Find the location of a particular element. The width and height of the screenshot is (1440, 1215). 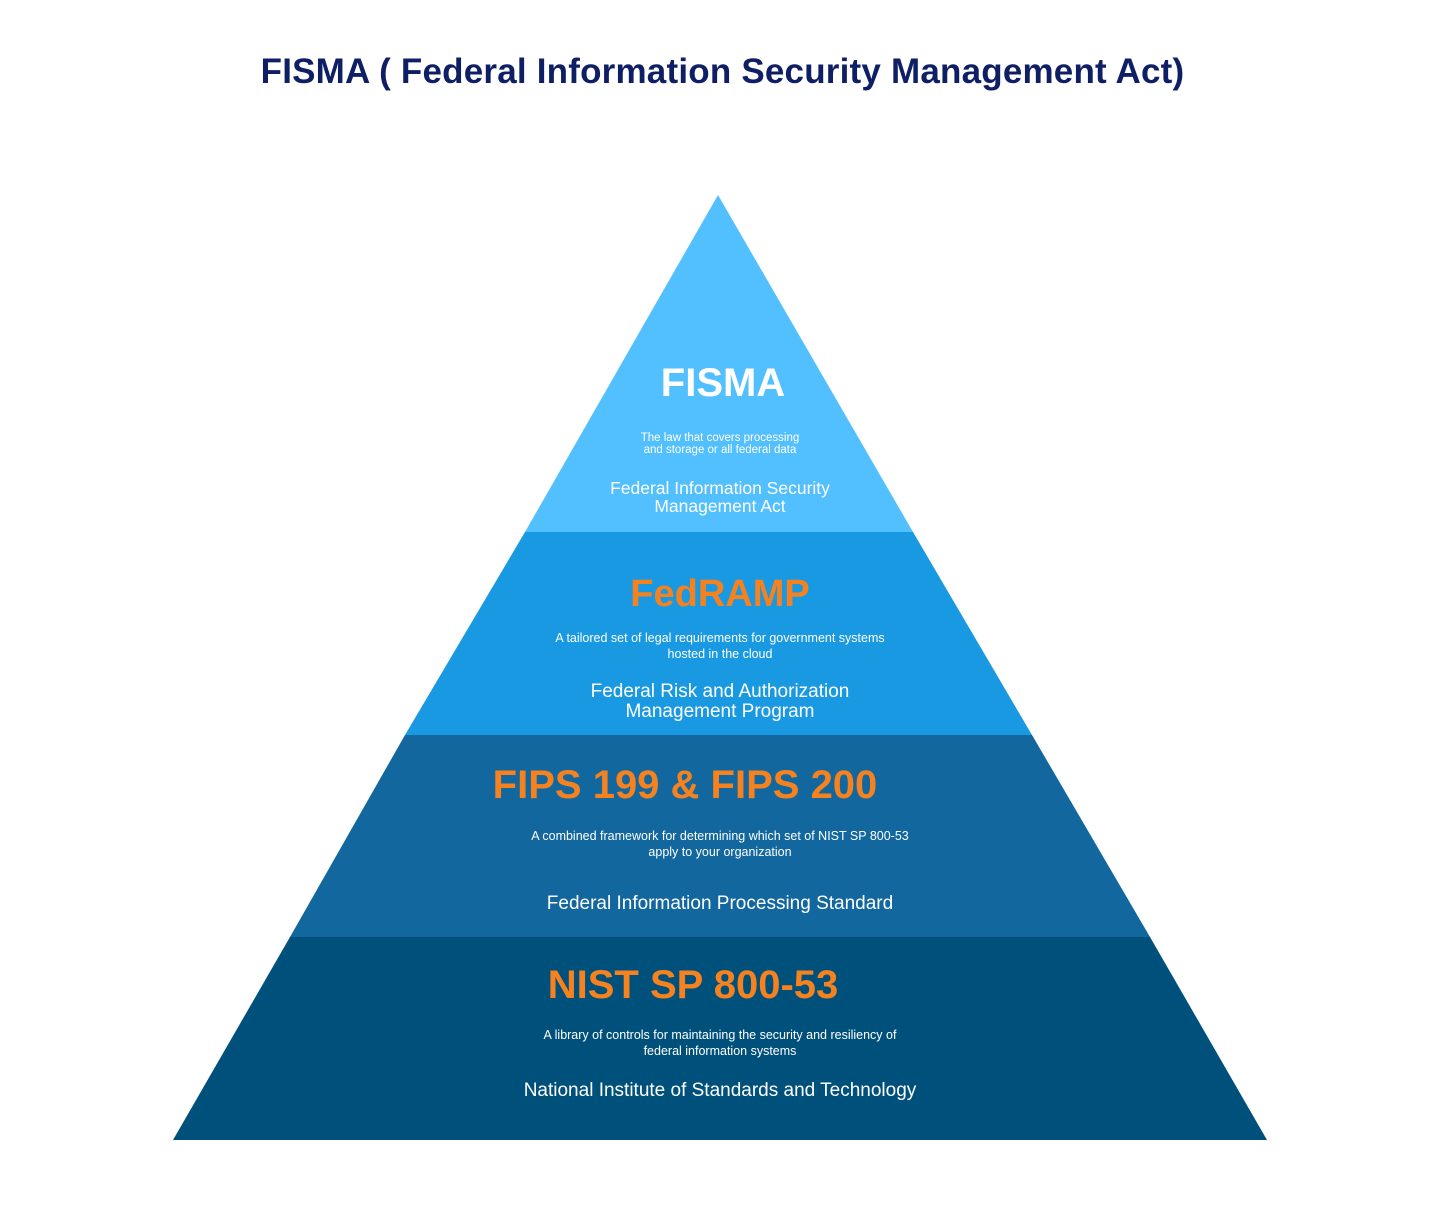

tier-subtitle: Federal Information Processing Standard is located at coordinates (720, 903).